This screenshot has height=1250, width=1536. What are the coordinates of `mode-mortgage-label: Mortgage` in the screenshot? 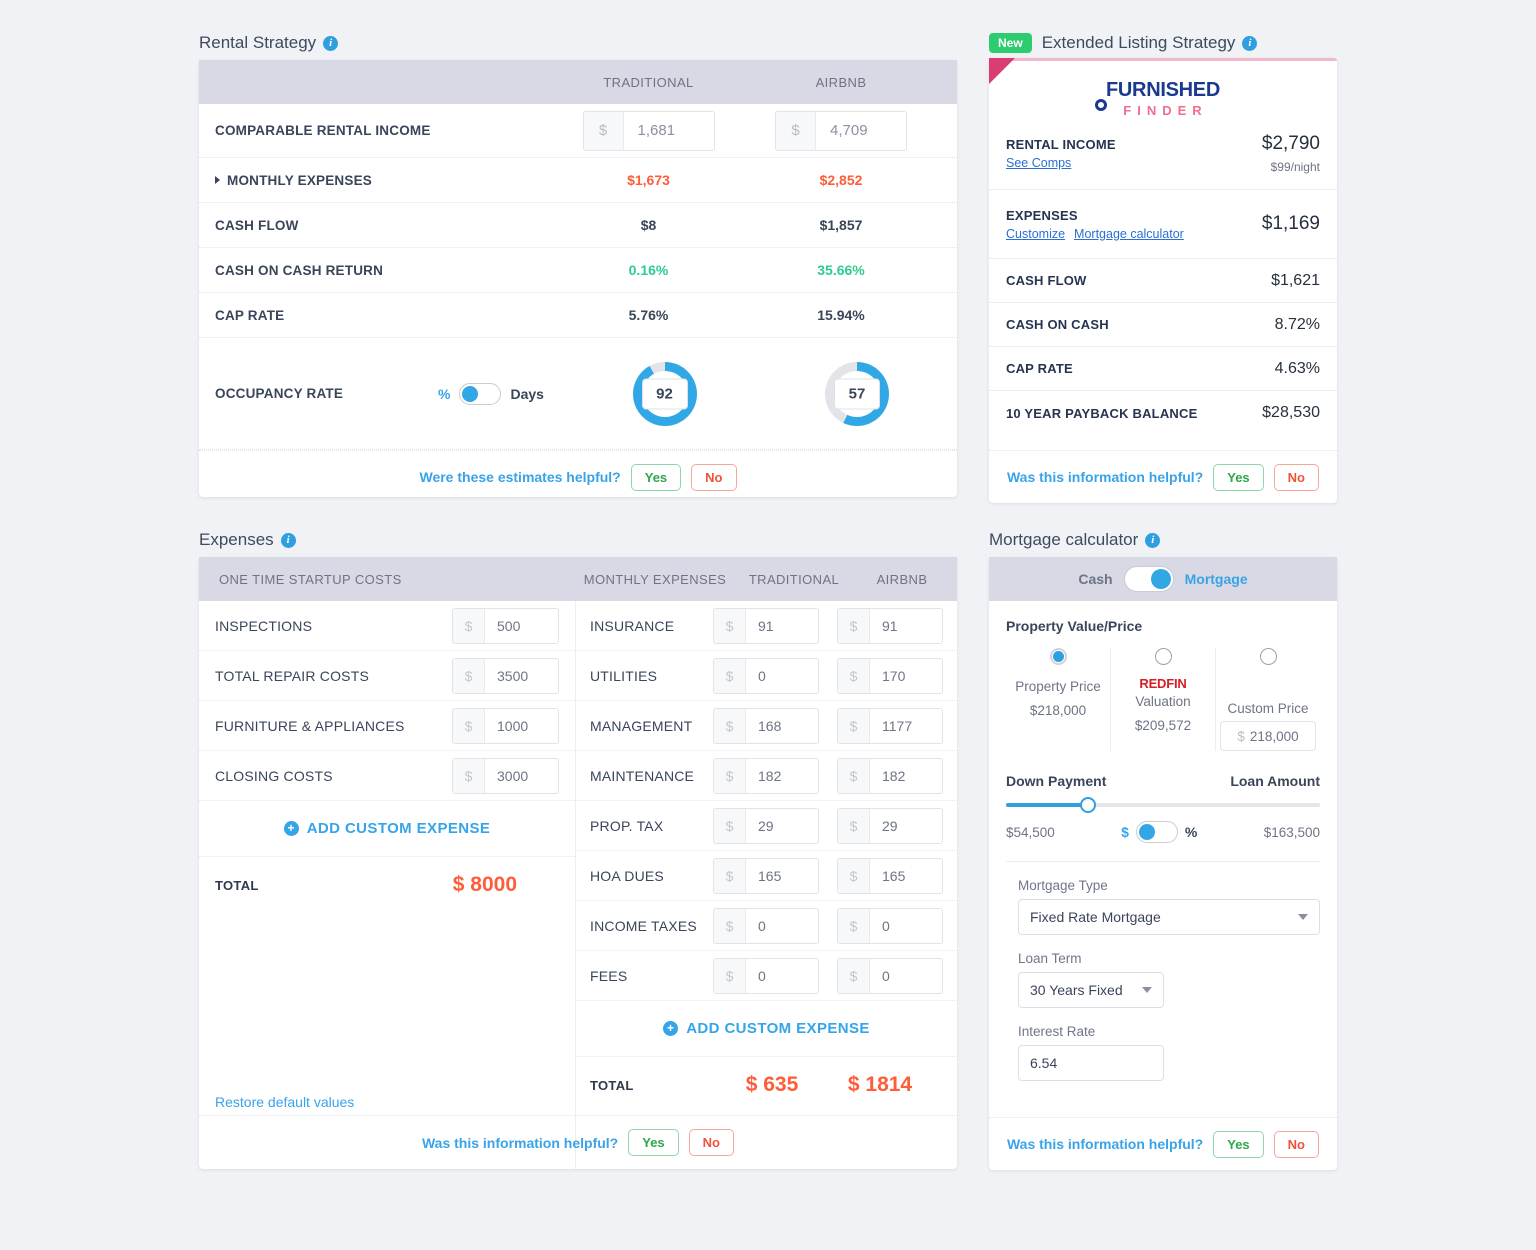 It's located at (1216, 579).